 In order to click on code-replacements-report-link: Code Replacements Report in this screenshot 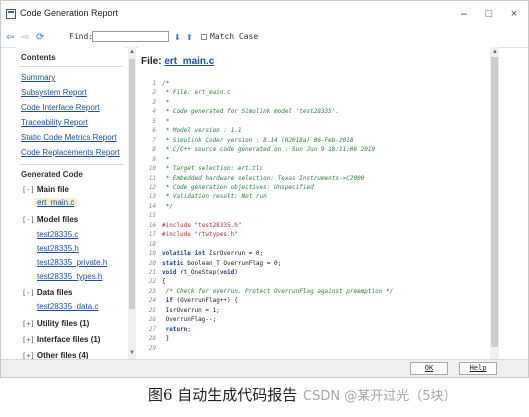, I will do `click(70, 152)`.